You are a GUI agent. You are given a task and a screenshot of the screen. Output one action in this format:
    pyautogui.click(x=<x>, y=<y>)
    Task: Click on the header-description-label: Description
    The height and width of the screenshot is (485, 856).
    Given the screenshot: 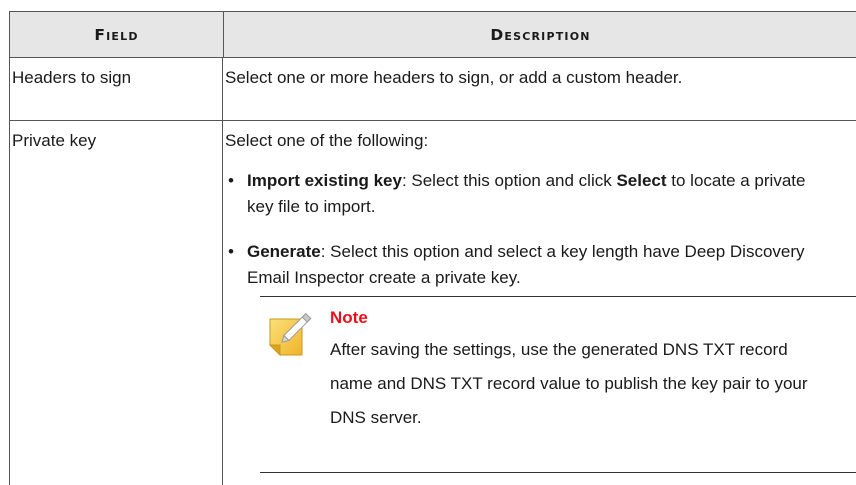 What is the action you would take?
    pyautogui.click(x=540, y=35)
    